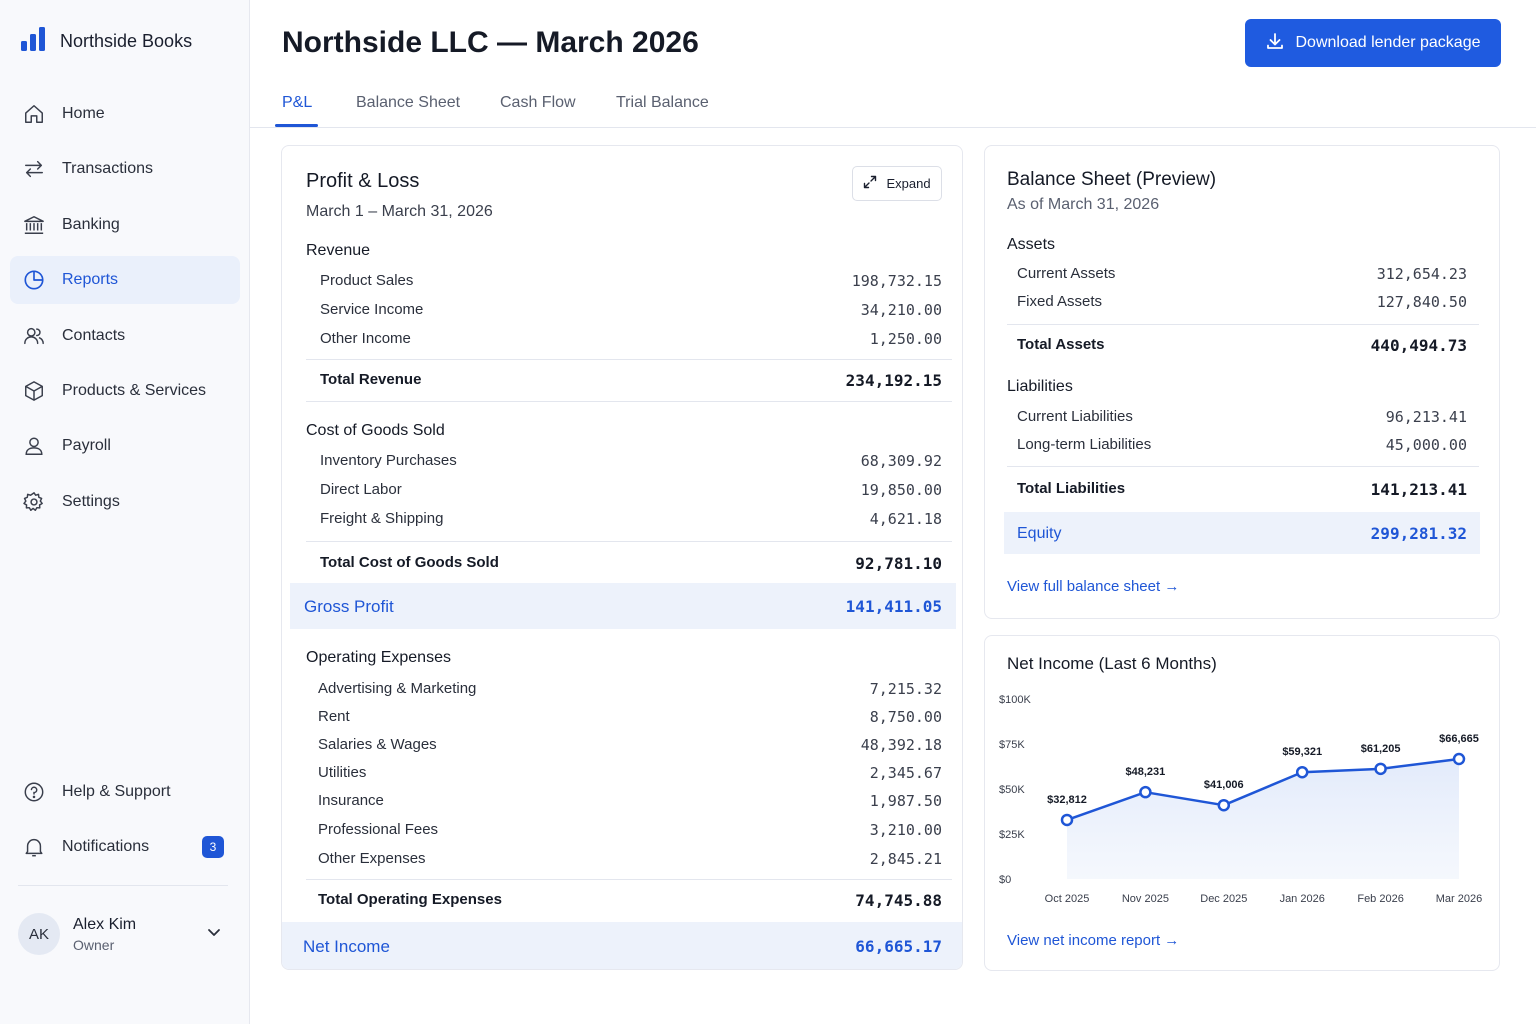  What do you see at coordinates (905, 717) in the screenshot?
I see `row-value: 8,750.00` at bounding box center [905, 717].